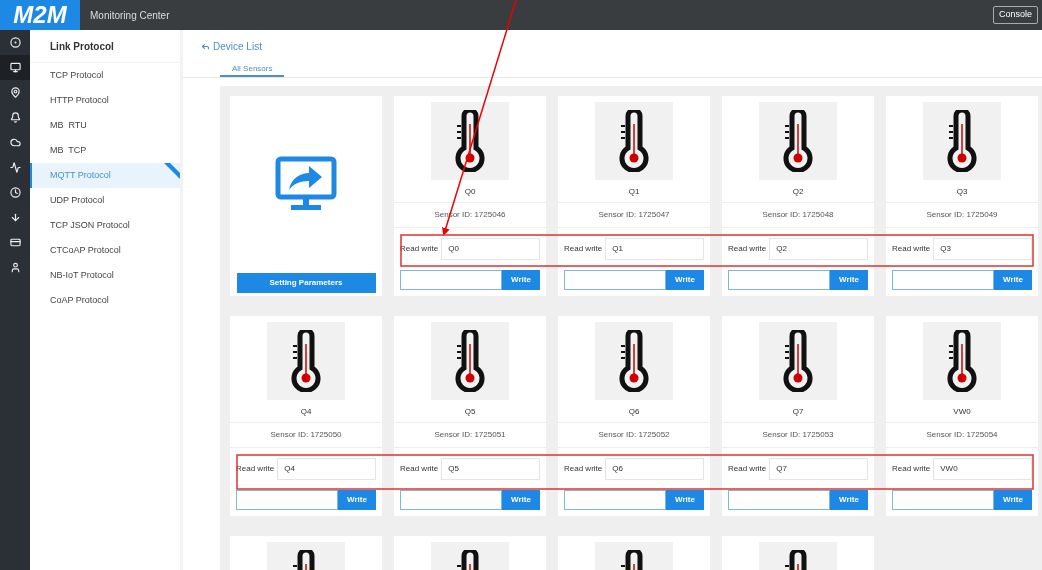 The width and height of the screenshot is (1042, 570). Describe the element at coordinates (105, 100) in the screenshot. I see `sidebar-item: HTTP Protocol` at that location.